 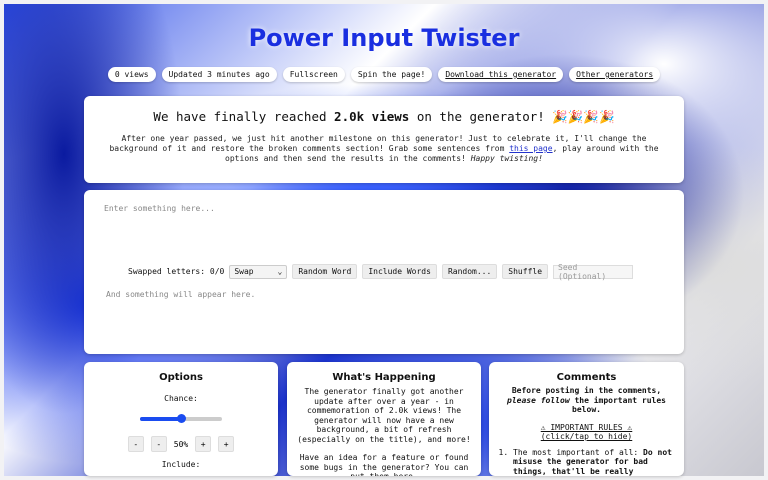 I want to click on rules-hide-link: (click/tap to hide), so click(x=586, y=437).